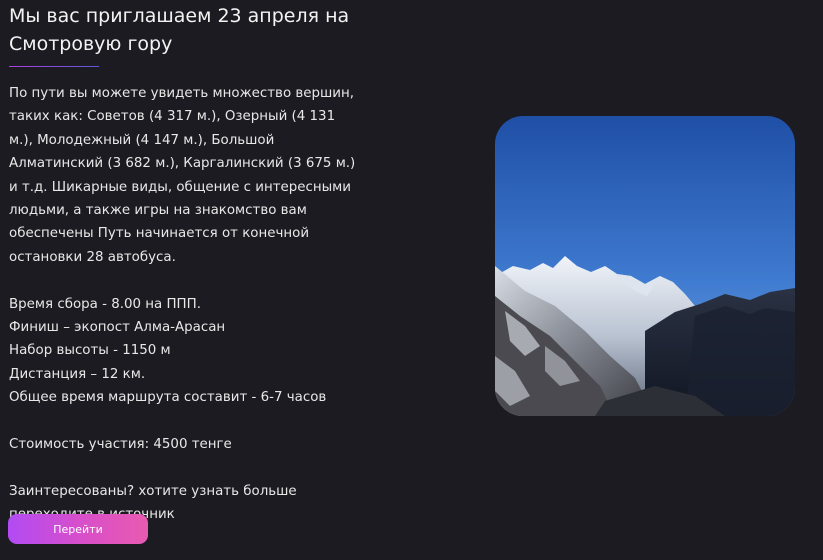 The image size is (823, 560). I want to click on detail-finish: Финиш – экопост Алма-Арасан, so click(117, 328).